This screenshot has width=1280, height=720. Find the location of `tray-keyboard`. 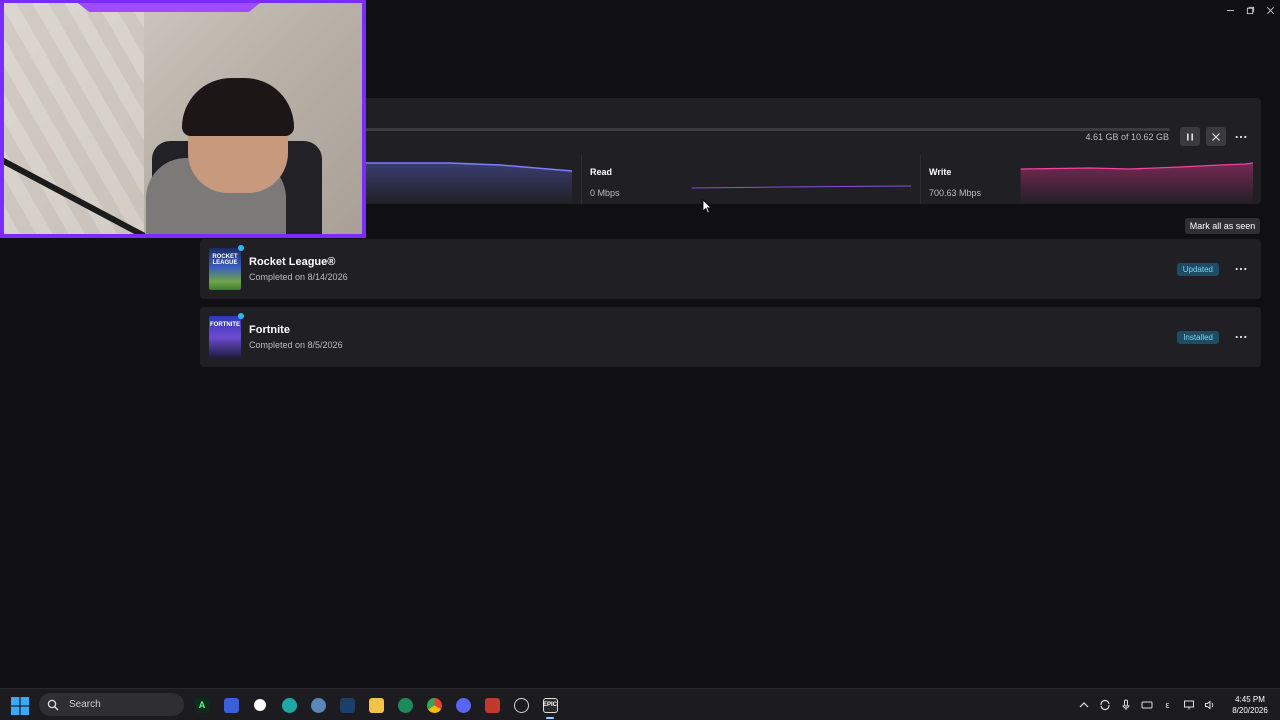

tray-keyboard is located at coordinates (1146, 705).